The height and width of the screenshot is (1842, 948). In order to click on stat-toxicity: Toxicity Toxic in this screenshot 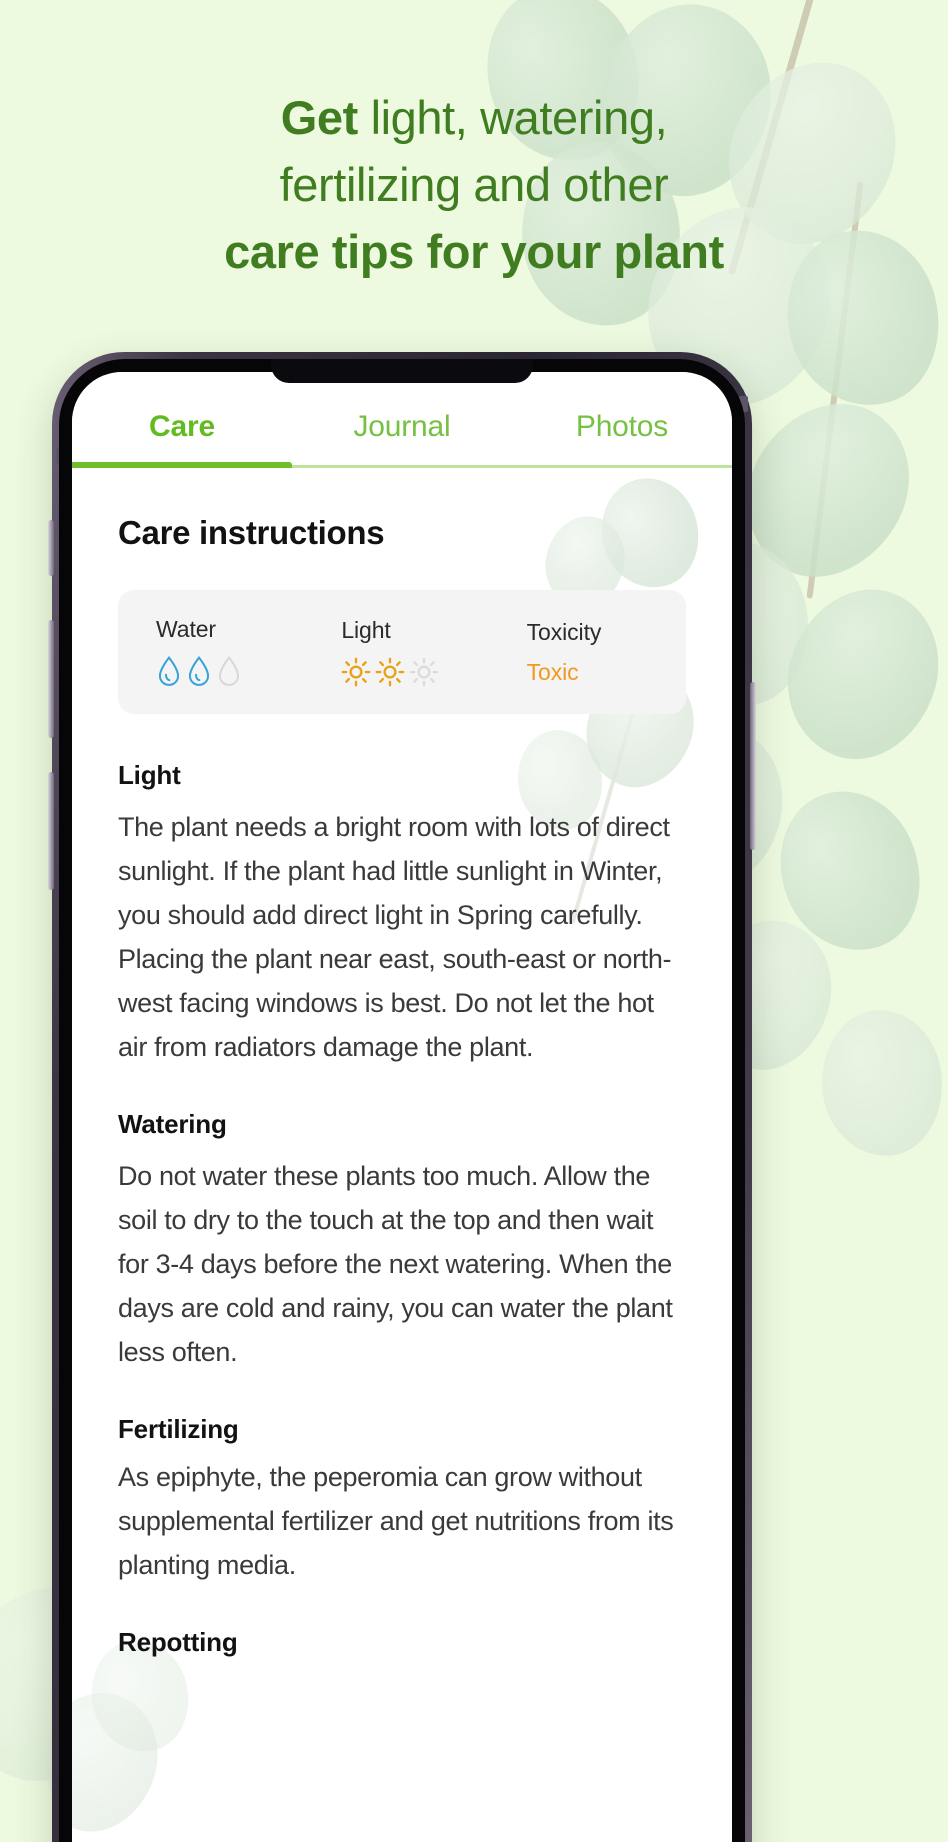, I will do `click(587, 652)`.